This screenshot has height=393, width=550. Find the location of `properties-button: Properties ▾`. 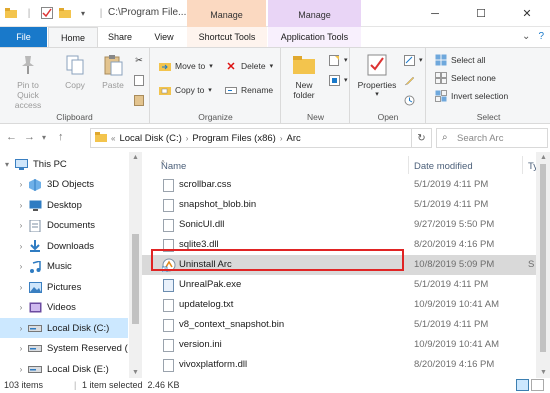

properties-button: Properties ▾ is located at coordinates (377, 75).